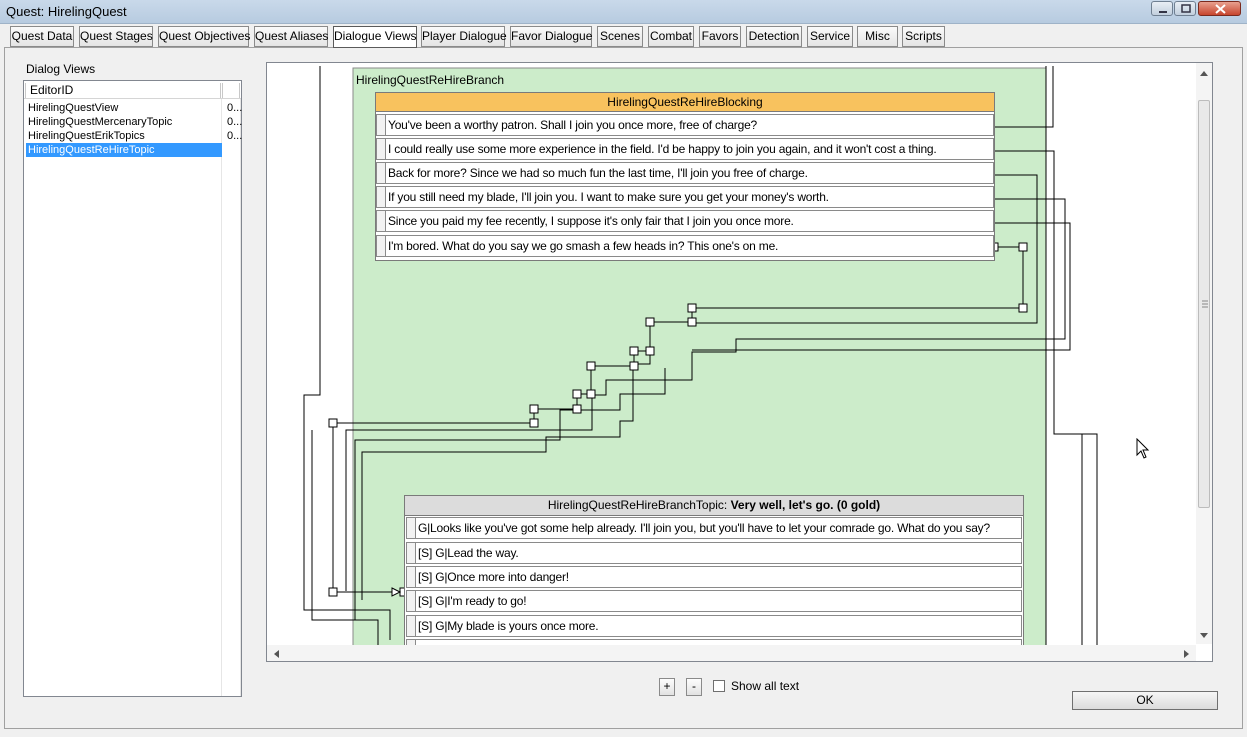  What do you see at coordinates (714, 601) in the screenshot?
I see `response-row: [S] G|I'm ready to go!` at bounding box center [714, 601].